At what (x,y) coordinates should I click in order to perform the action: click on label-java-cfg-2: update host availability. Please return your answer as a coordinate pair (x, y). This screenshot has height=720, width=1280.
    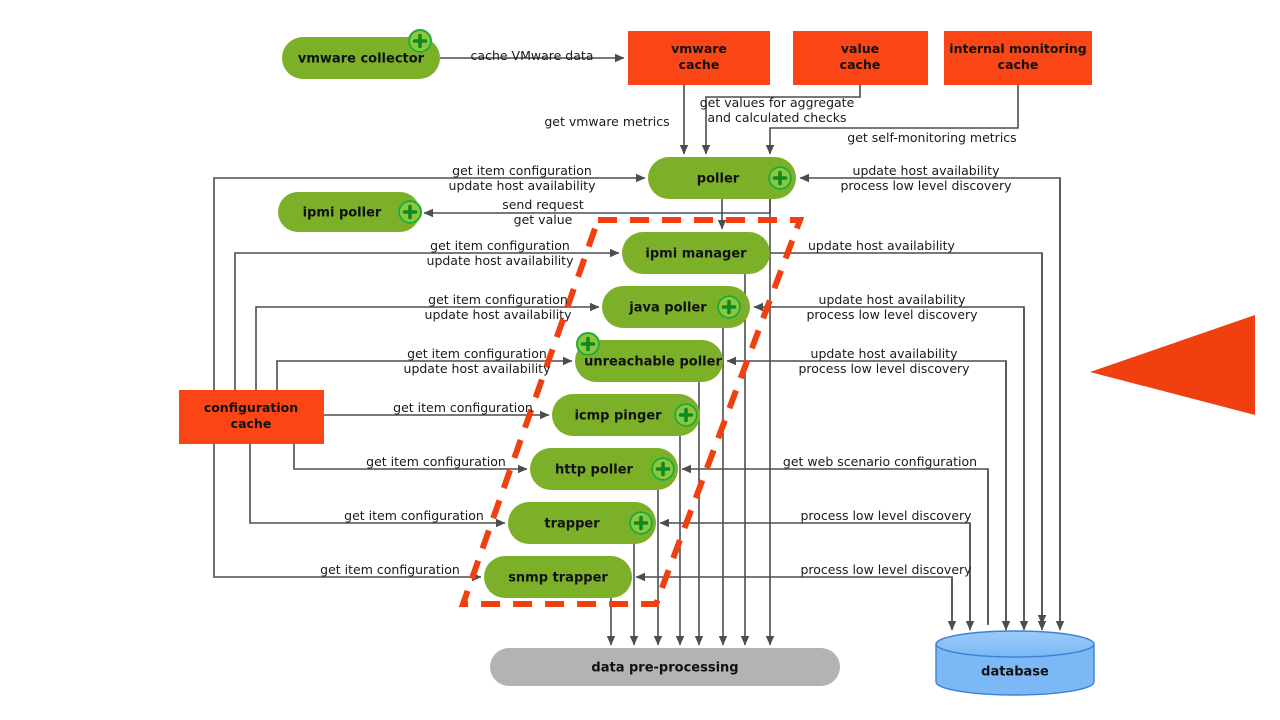
    Looking at the image, I should click on (499, 314).